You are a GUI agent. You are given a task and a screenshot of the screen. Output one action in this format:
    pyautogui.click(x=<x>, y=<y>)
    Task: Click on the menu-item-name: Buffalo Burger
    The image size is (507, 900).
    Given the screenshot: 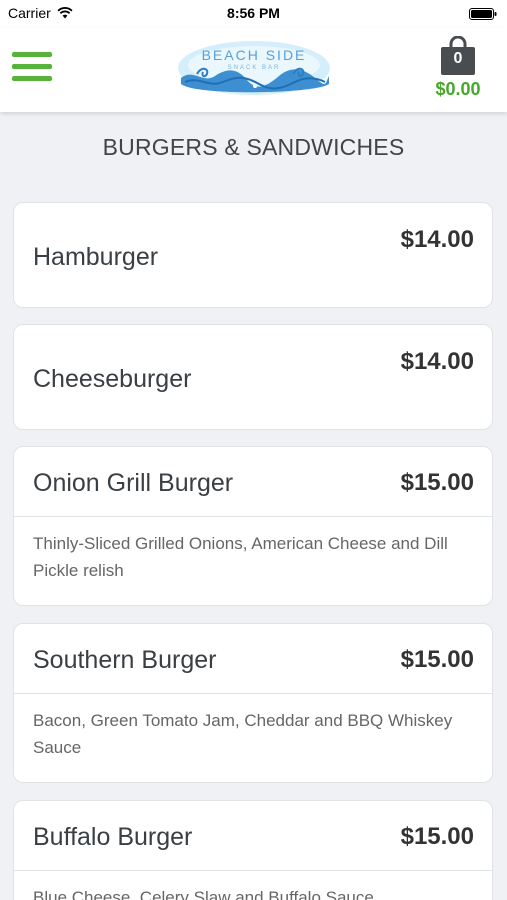 What is the action you would take?
    pyautogui.click(x=113, y=837)
    